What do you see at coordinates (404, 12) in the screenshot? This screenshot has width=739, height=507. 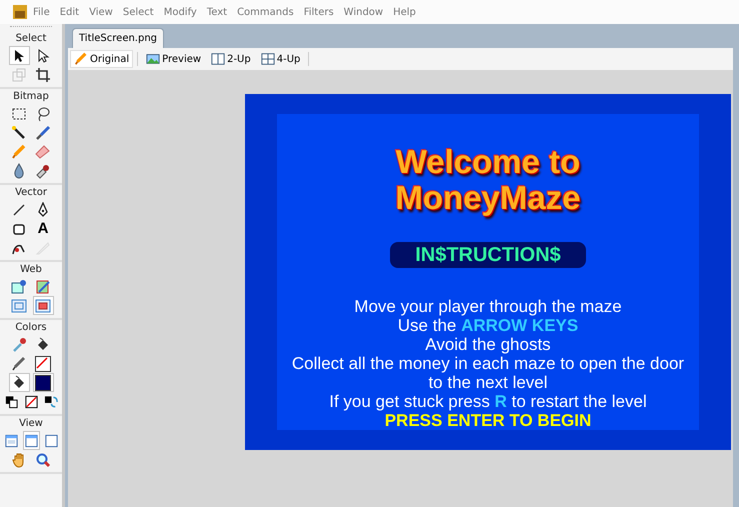 I see `menu-item: Help` at bounding box center [404, 12].